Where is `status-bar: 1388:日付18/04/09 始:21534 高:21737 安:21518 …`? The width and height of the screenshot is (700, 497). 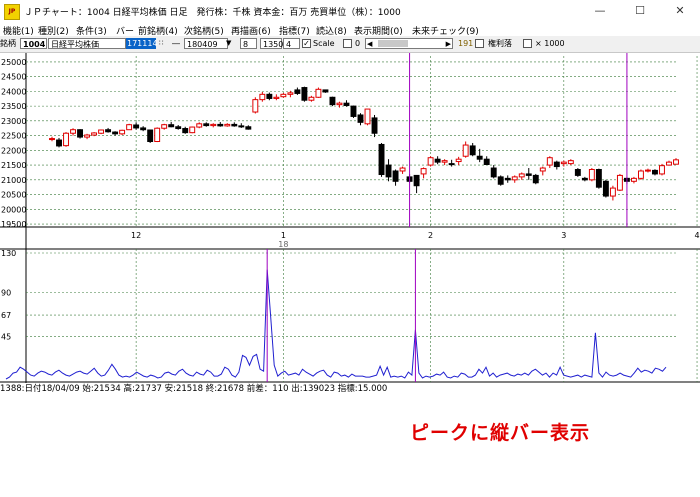
status-bar: 1388:日付18/04/09 始:21534 高:21737 安:21518 … is located at coordinates (194, 389).